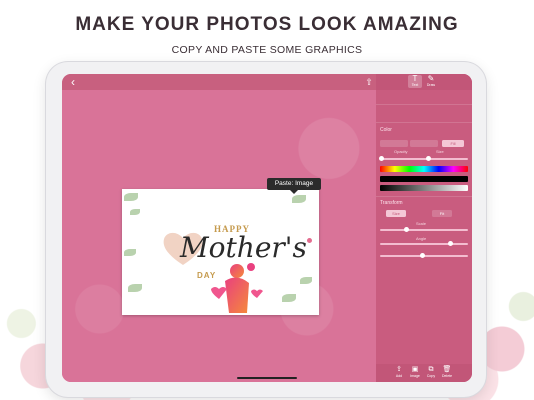 The height and width of the screenshot is (400, 534). I want to click on slider-label: Angle, so click(421, 238).